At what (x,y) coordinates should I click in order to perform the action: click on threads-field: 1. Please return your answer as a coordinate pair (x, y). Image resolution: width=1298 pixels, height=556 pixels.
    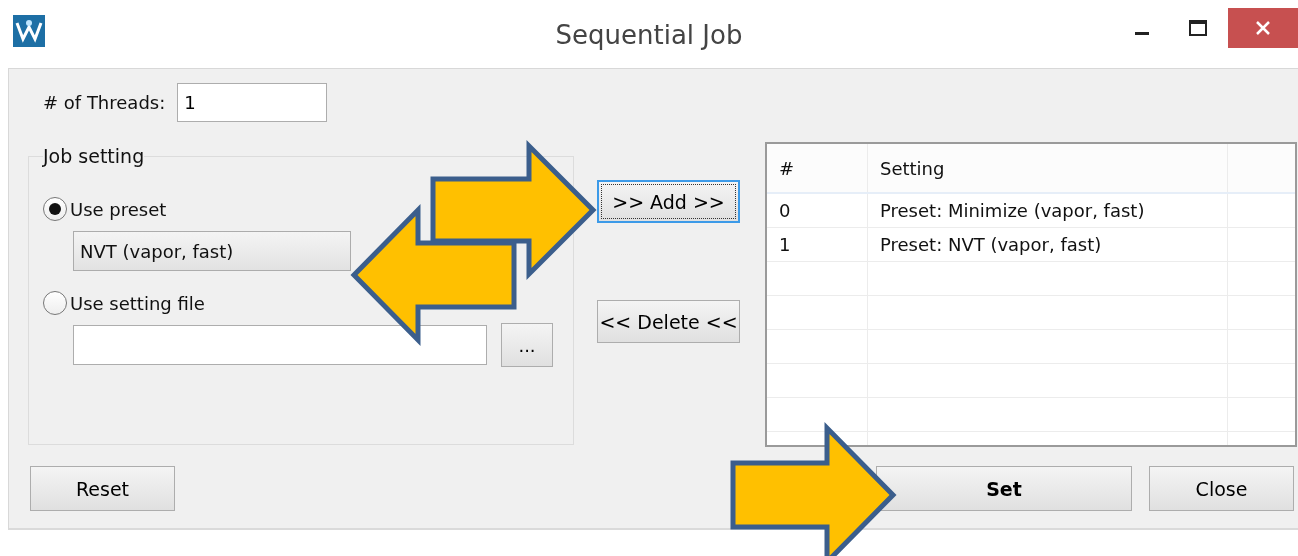
    Looking at the image, I should click on (252, 102).